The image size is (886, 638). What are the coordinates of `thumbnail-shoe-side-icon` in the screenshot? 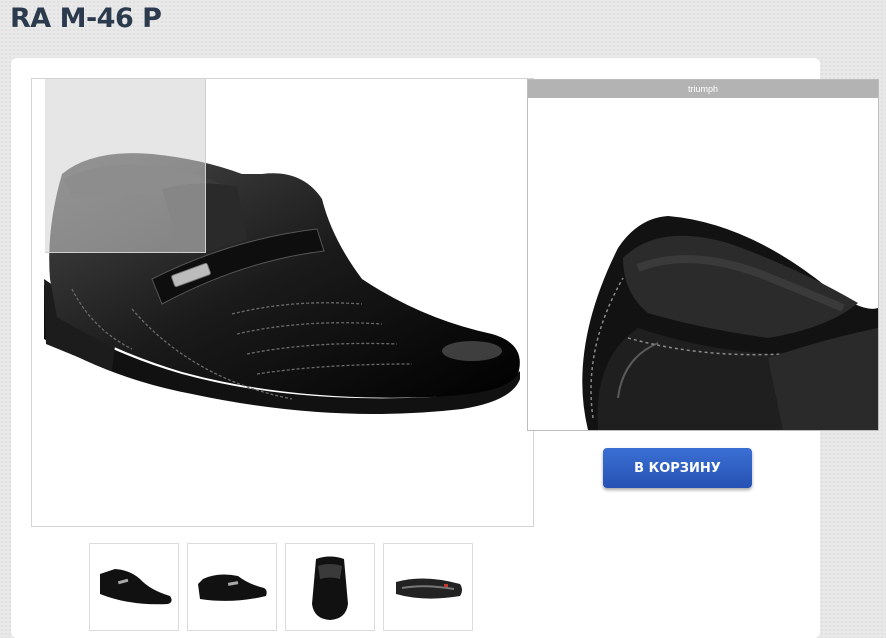 It's located at (136, 587).